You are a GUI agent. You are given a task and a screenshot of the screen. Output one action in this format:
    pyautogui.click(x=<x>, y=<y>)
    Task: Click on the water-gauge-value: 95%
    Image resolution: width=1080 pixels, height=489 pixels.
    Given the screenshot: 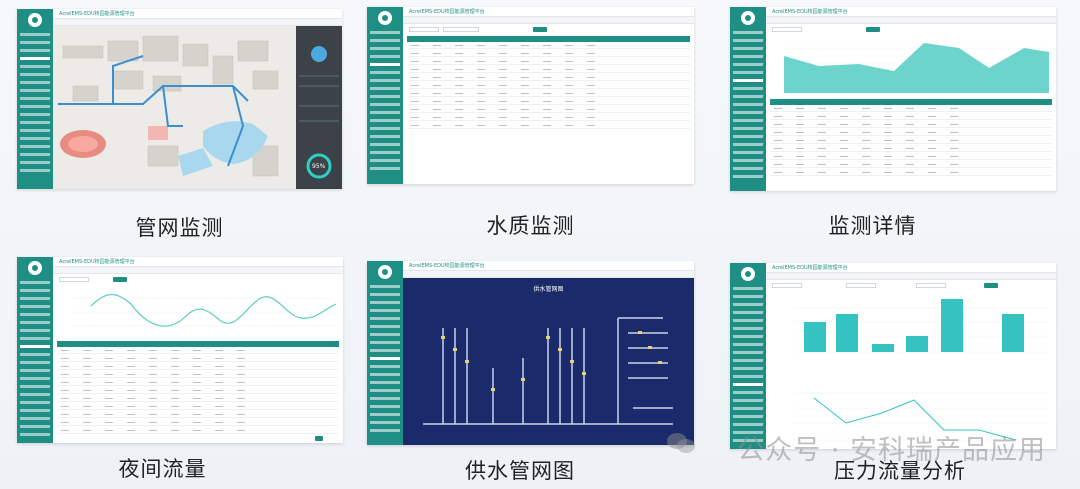 What is the action you would take?
    pyautogui.click(x=319, y=166)
    